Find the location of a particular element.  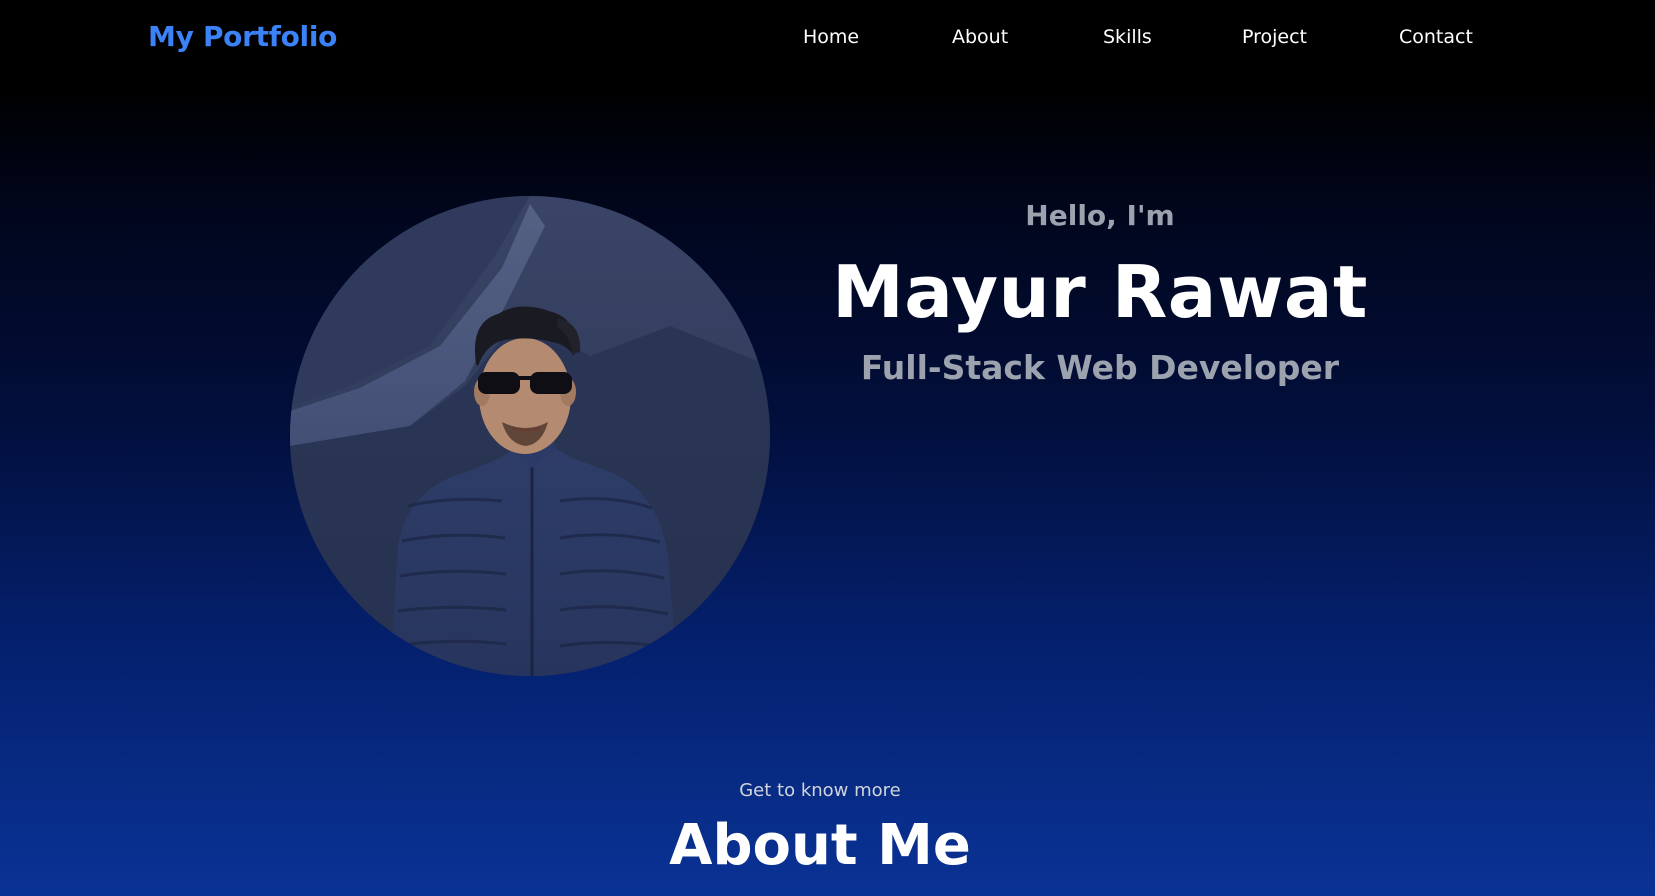

main-nav: Home About Skills Project Contact is located at coordinates (827, 39).